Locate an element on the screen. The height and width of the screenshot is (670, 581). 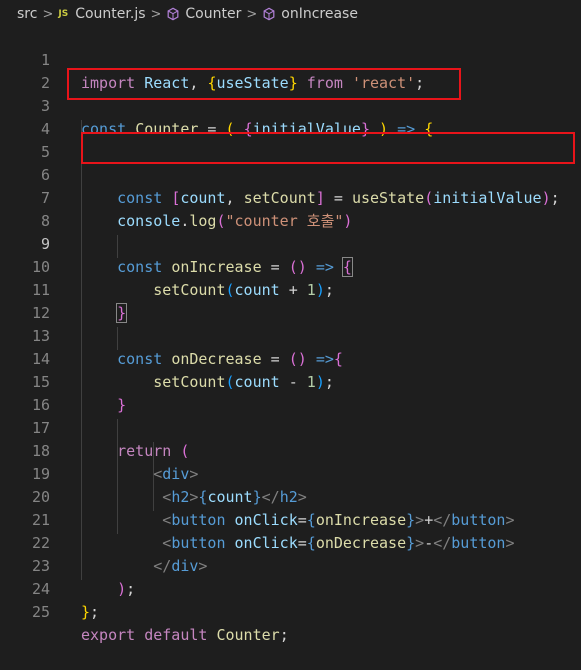
code-line: 12 is located at coordinates (290, 300).